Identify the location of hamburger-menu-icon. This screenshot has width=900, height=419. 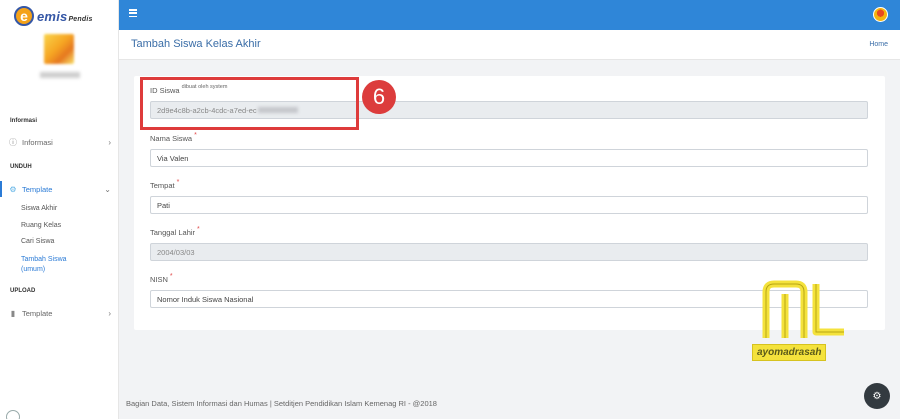
(133, 13).